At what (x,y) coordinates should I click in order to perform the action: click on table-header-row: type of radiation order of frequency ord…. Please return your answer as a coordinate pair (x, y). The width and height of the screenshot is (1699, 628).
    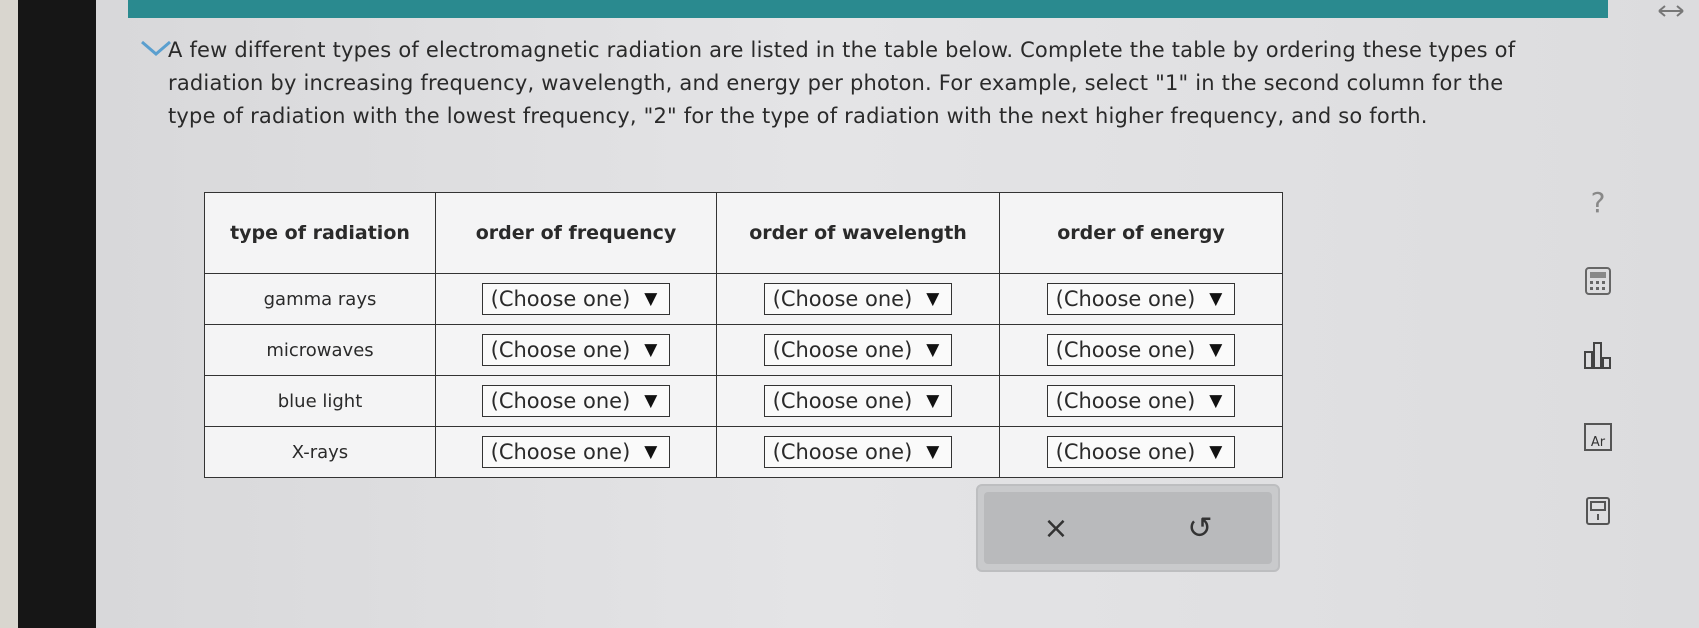
    Looking at the image, I should click on (743, 233).